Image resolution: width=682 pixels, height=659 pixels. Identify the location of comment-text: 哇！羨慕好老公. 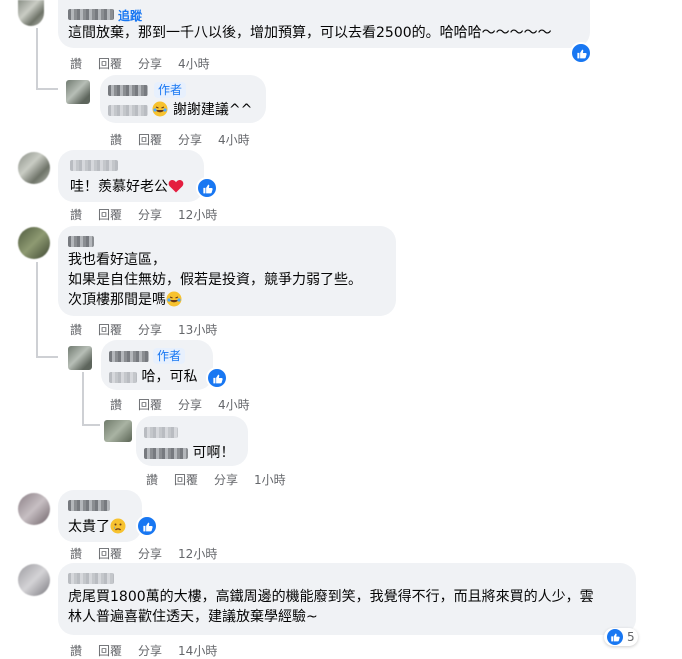
(127, 186).